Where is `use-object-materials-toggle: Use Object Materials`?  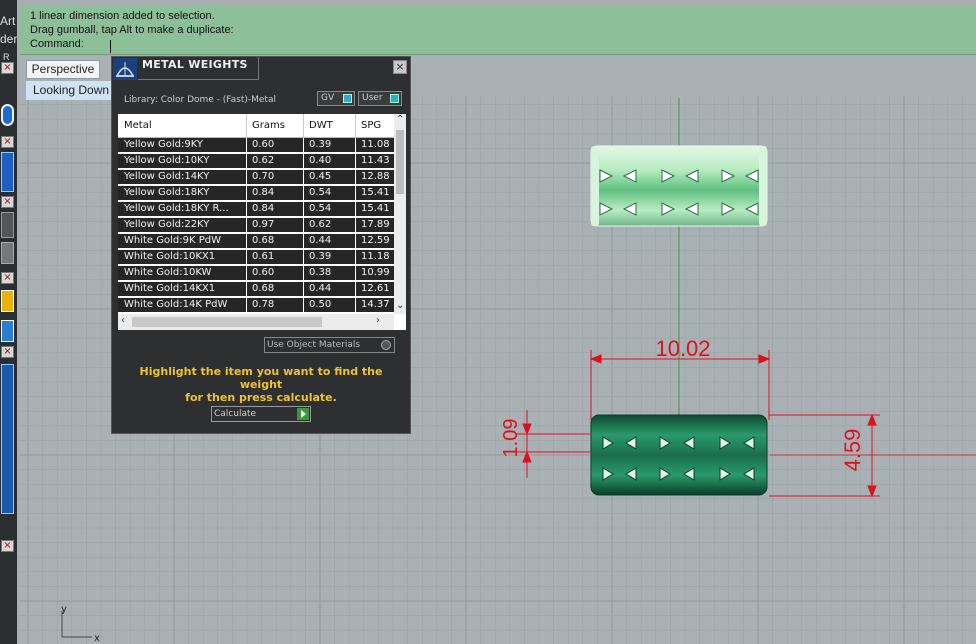 use-object-materials-toggle: Use Object Materials is located at coordinates (329, 345).